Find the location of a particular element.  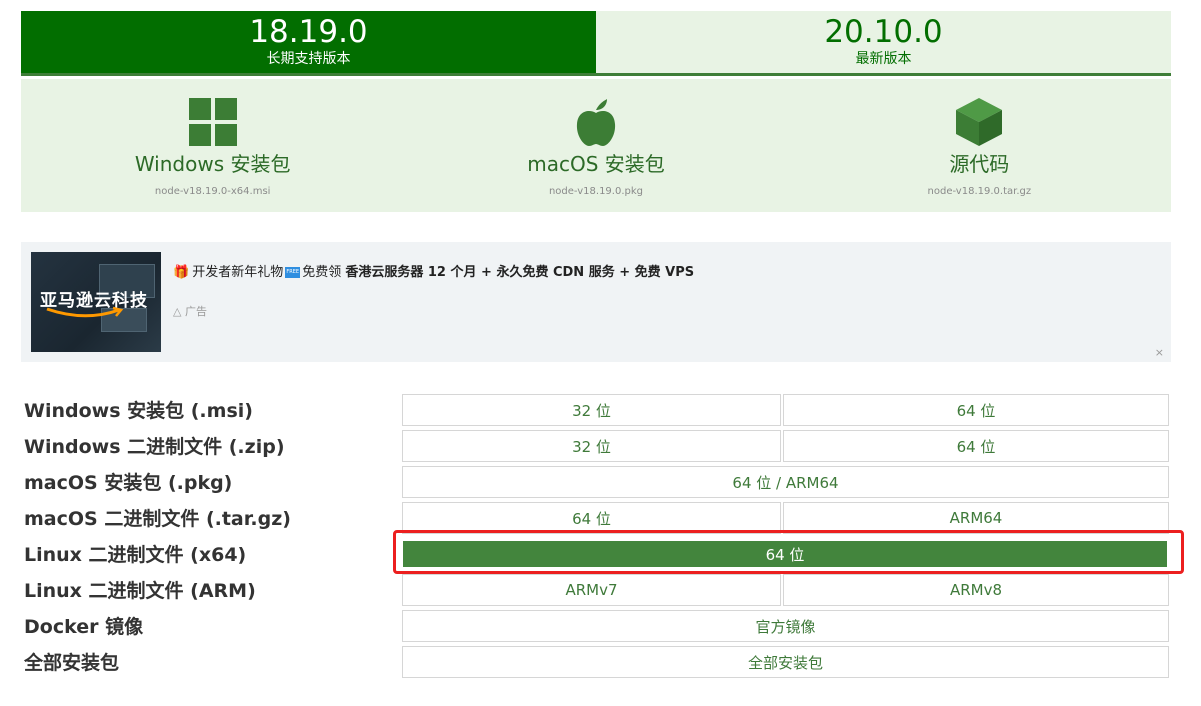

card-source-code: 源代码 node-v18.19.0.tar.gz is located at coordinates (979, 145).